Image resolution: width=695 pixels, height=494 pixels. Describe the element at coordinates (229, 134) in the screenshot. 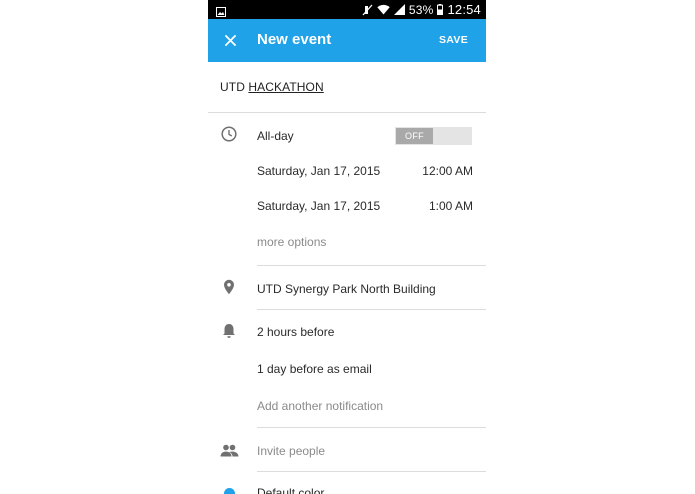

I see `clock-icon` at that location.